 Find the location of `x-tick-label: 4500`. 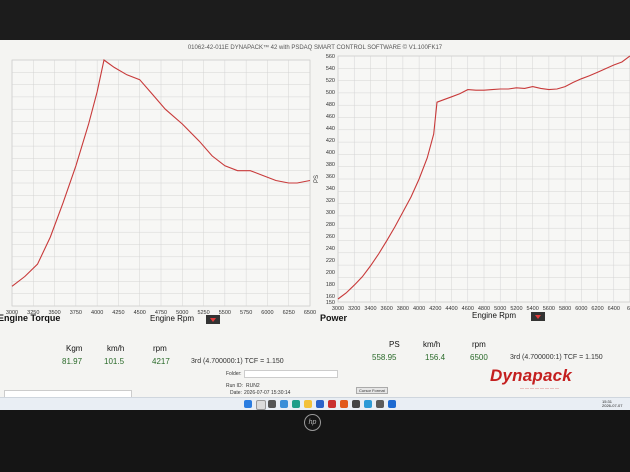

x-tick-label: 4500 is located at coordinates (140, 313).